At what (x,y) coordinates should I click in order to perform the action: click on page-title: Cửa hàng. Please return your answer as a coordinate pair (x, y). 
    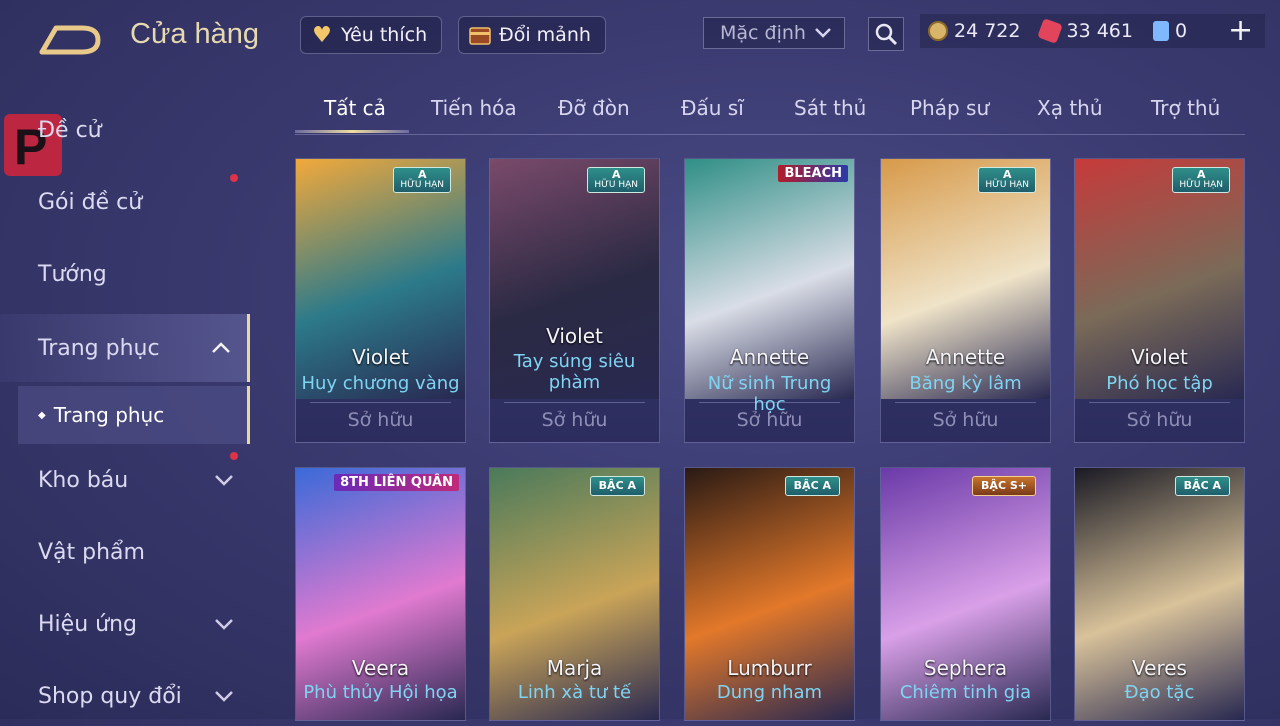
    Looking at the image, I should click on (195, 34).